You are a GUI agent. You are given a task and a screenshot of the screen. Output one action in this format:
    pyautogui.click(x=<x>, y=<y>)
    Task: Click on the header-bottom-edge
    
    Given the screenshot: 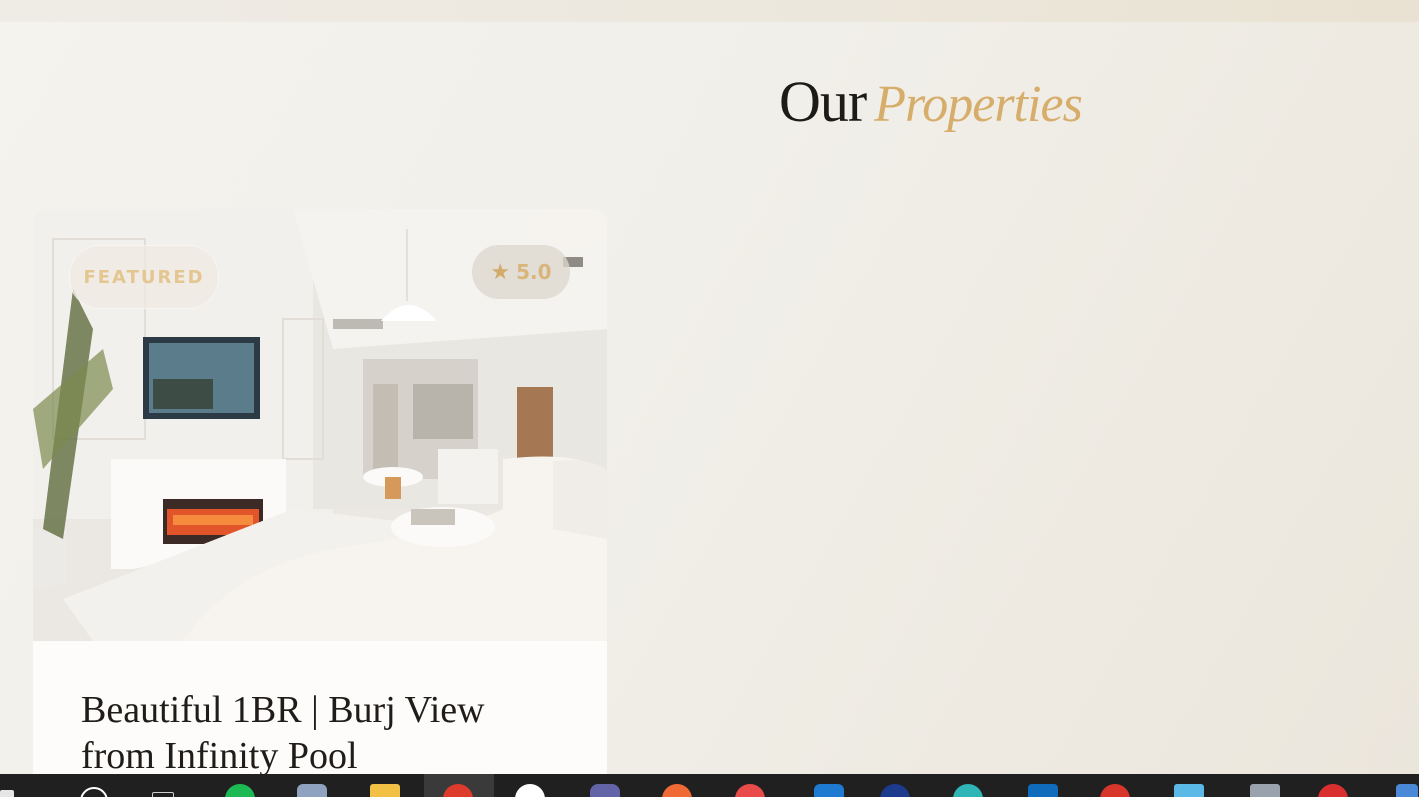 What is the action you would take?
    pyautogui.click(x=709, y=11)
    